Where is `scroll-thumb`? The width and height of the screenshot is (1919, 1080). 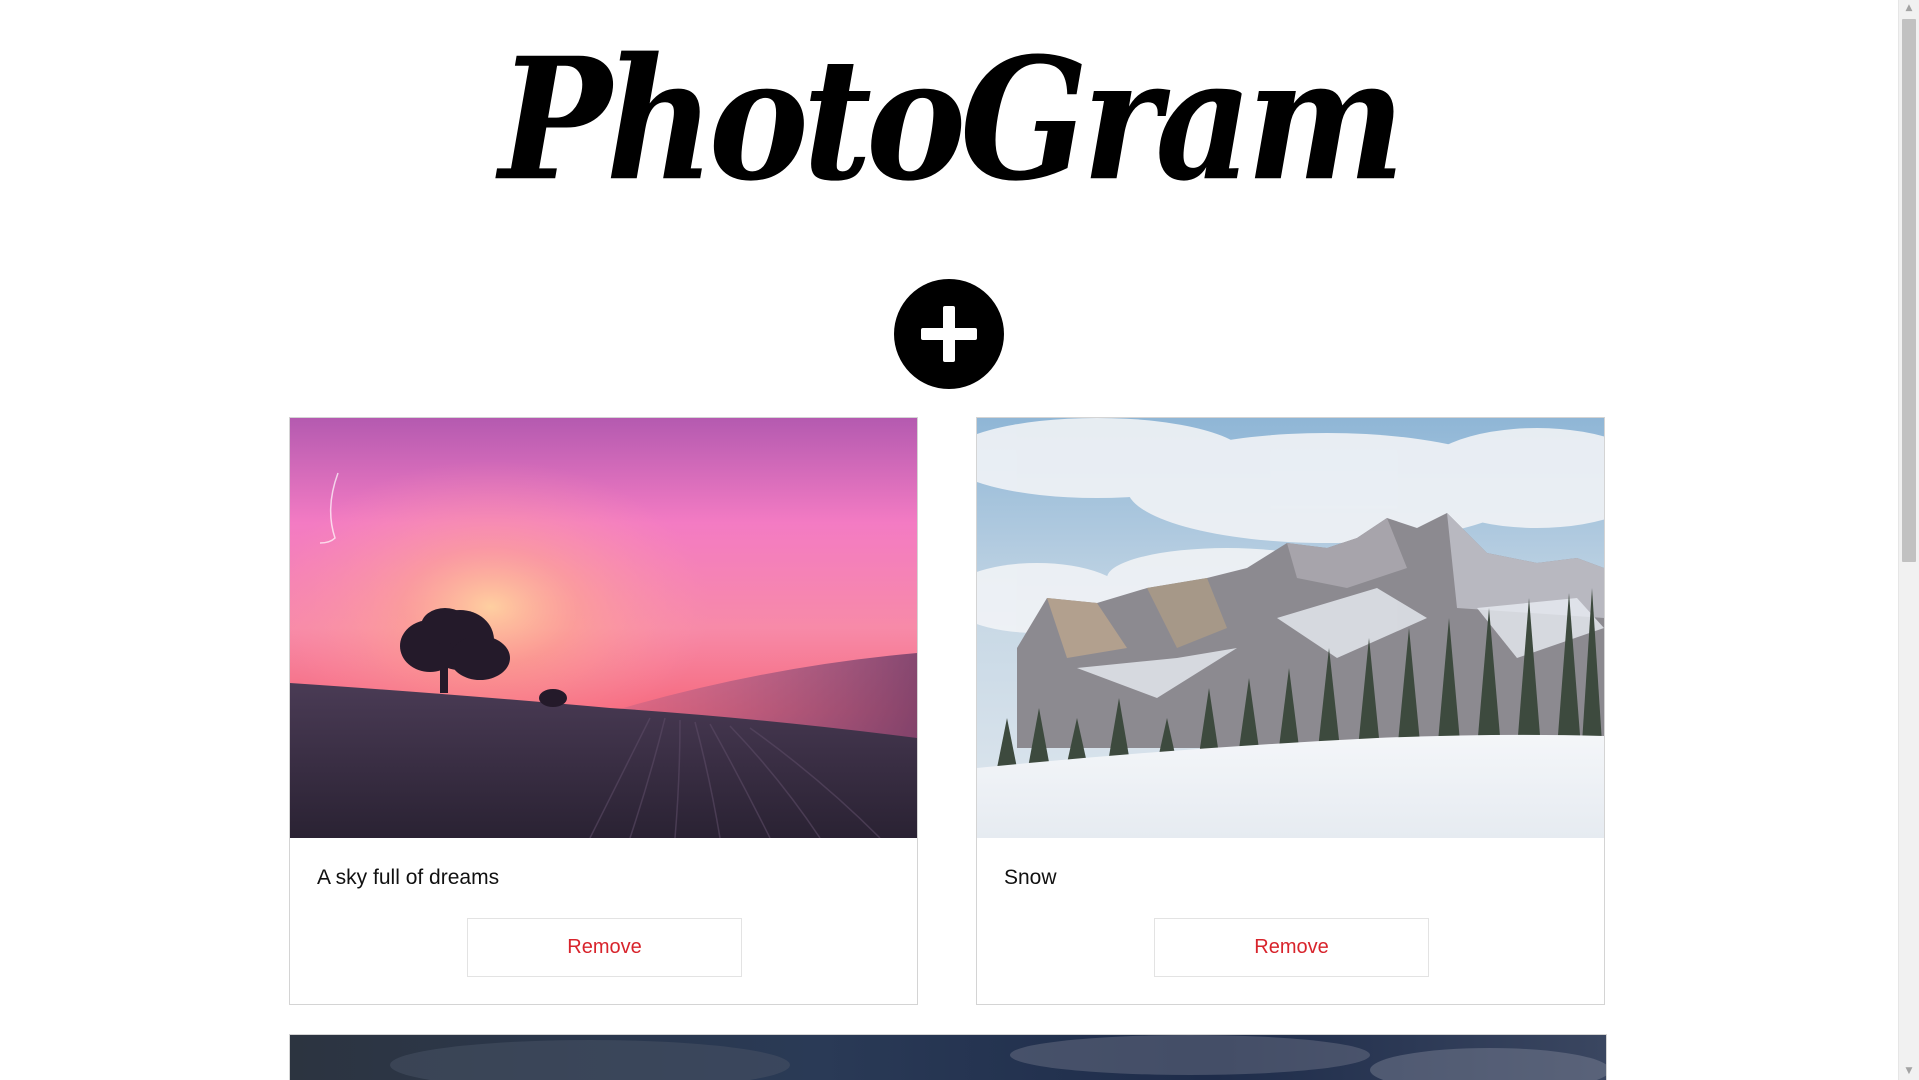 scroll-thumb is located at coordinates (1909, 290).